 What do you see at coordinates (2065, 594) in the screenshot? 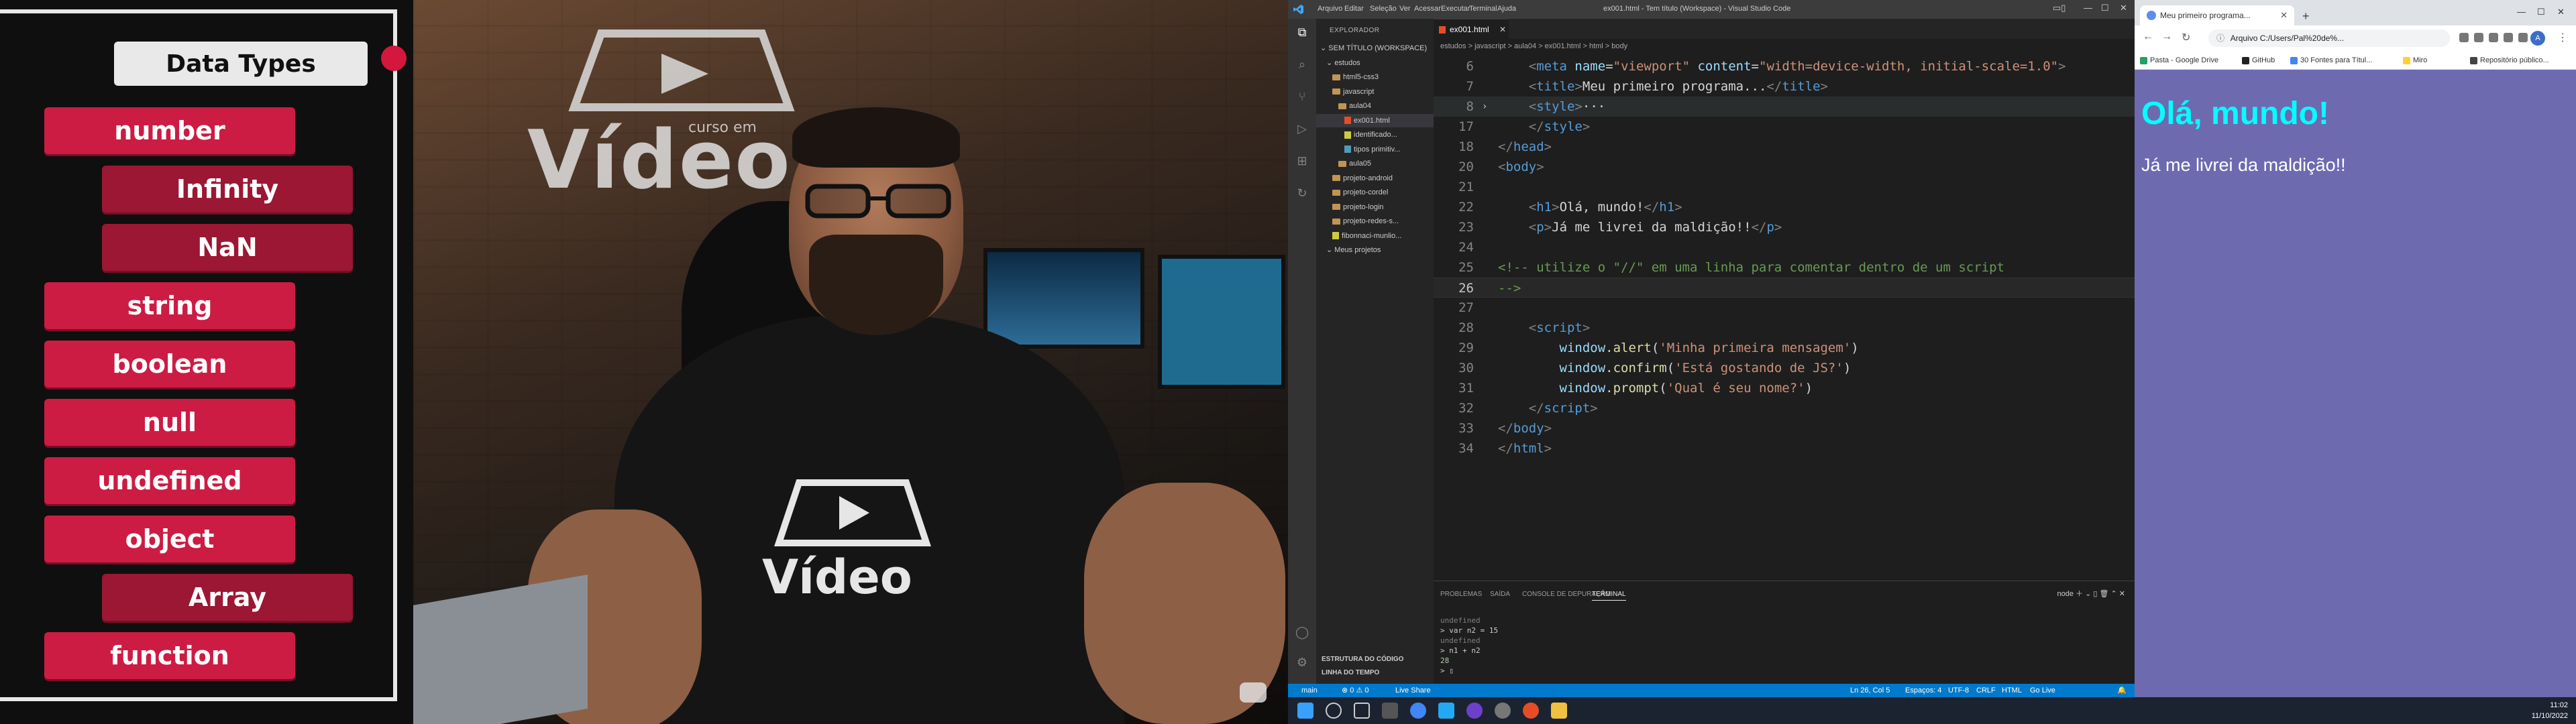
I see `terminal-selector: node` at bounding box center [2065, 594].